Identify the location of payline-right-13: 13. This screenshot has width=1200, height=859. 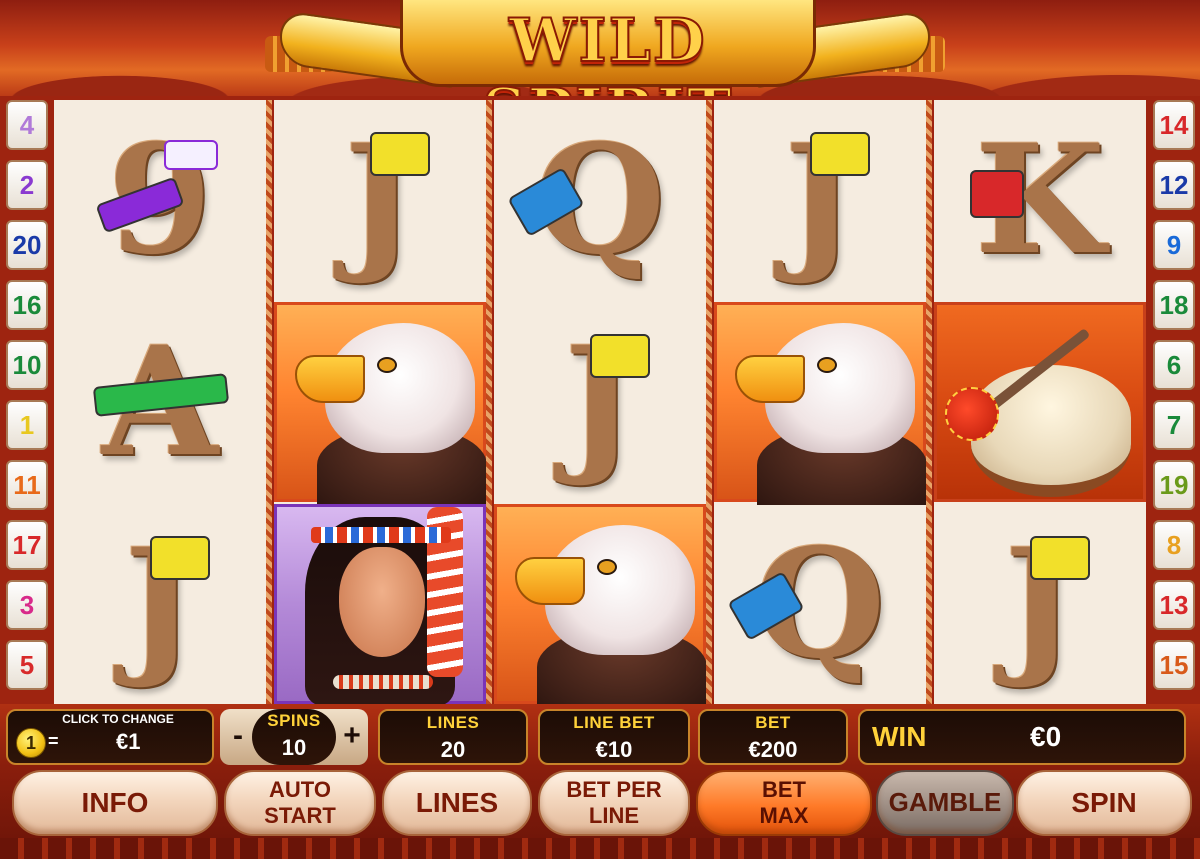
(1174, 605).